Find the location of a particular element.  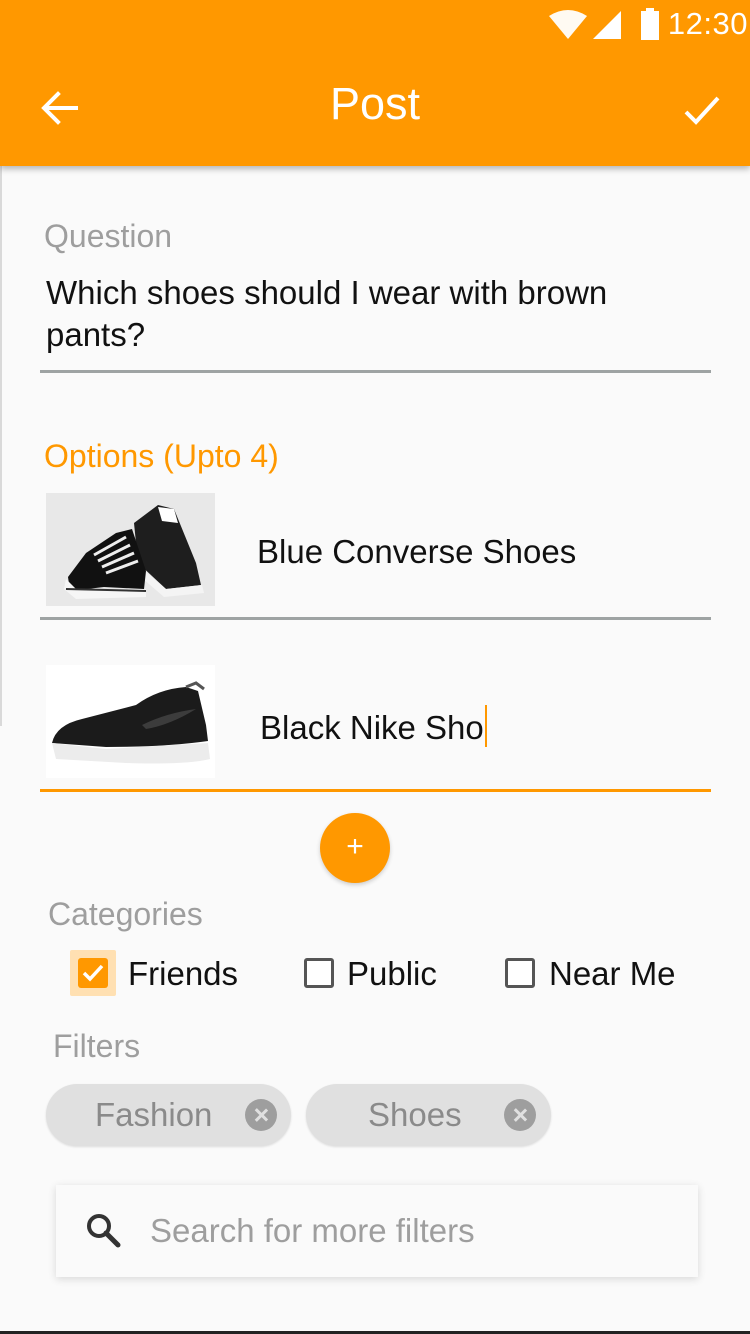

public-label: Public is located at coordinates (392, 974).